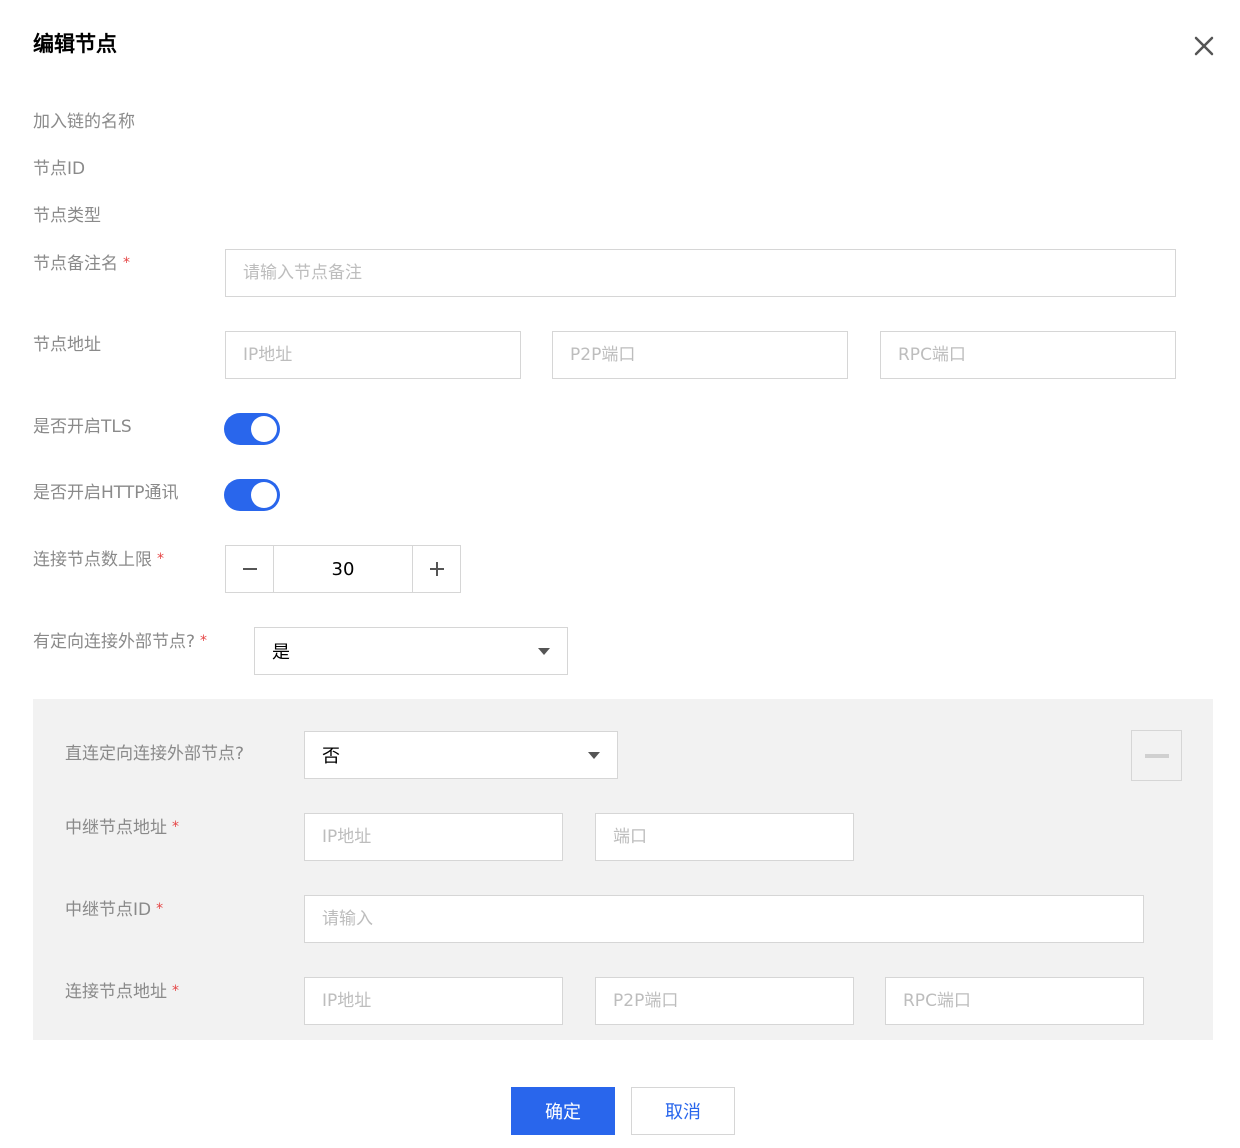 The width and height of the screenshot is (1240, 1148). What do you see at coordinates (433, 837) in the screenshot?
I see `relay-ip-input` at bounding box center [433, 837].